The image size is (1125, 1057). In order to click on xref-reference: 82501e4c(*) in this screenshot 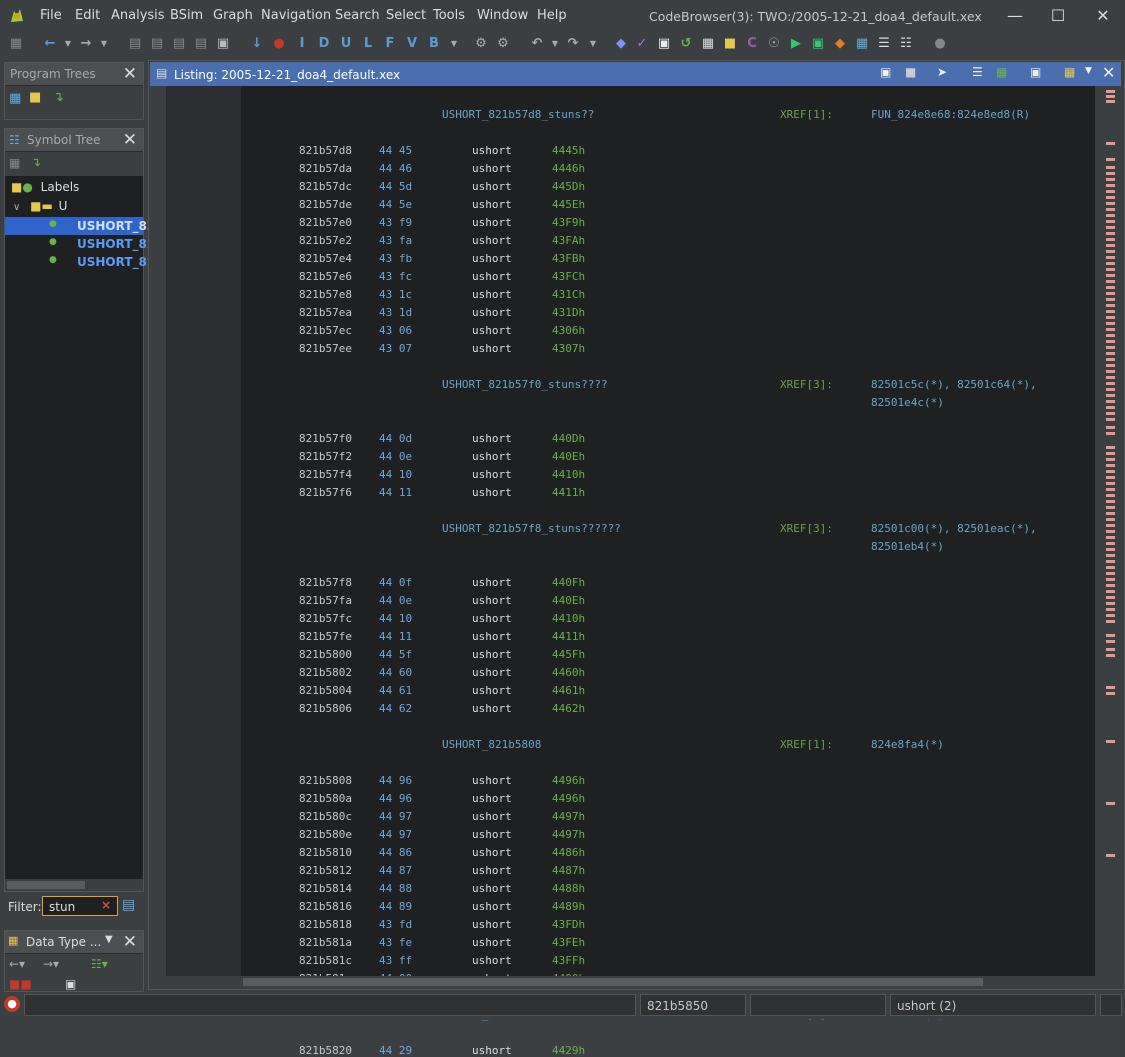, I will do `click(907, 402)`.